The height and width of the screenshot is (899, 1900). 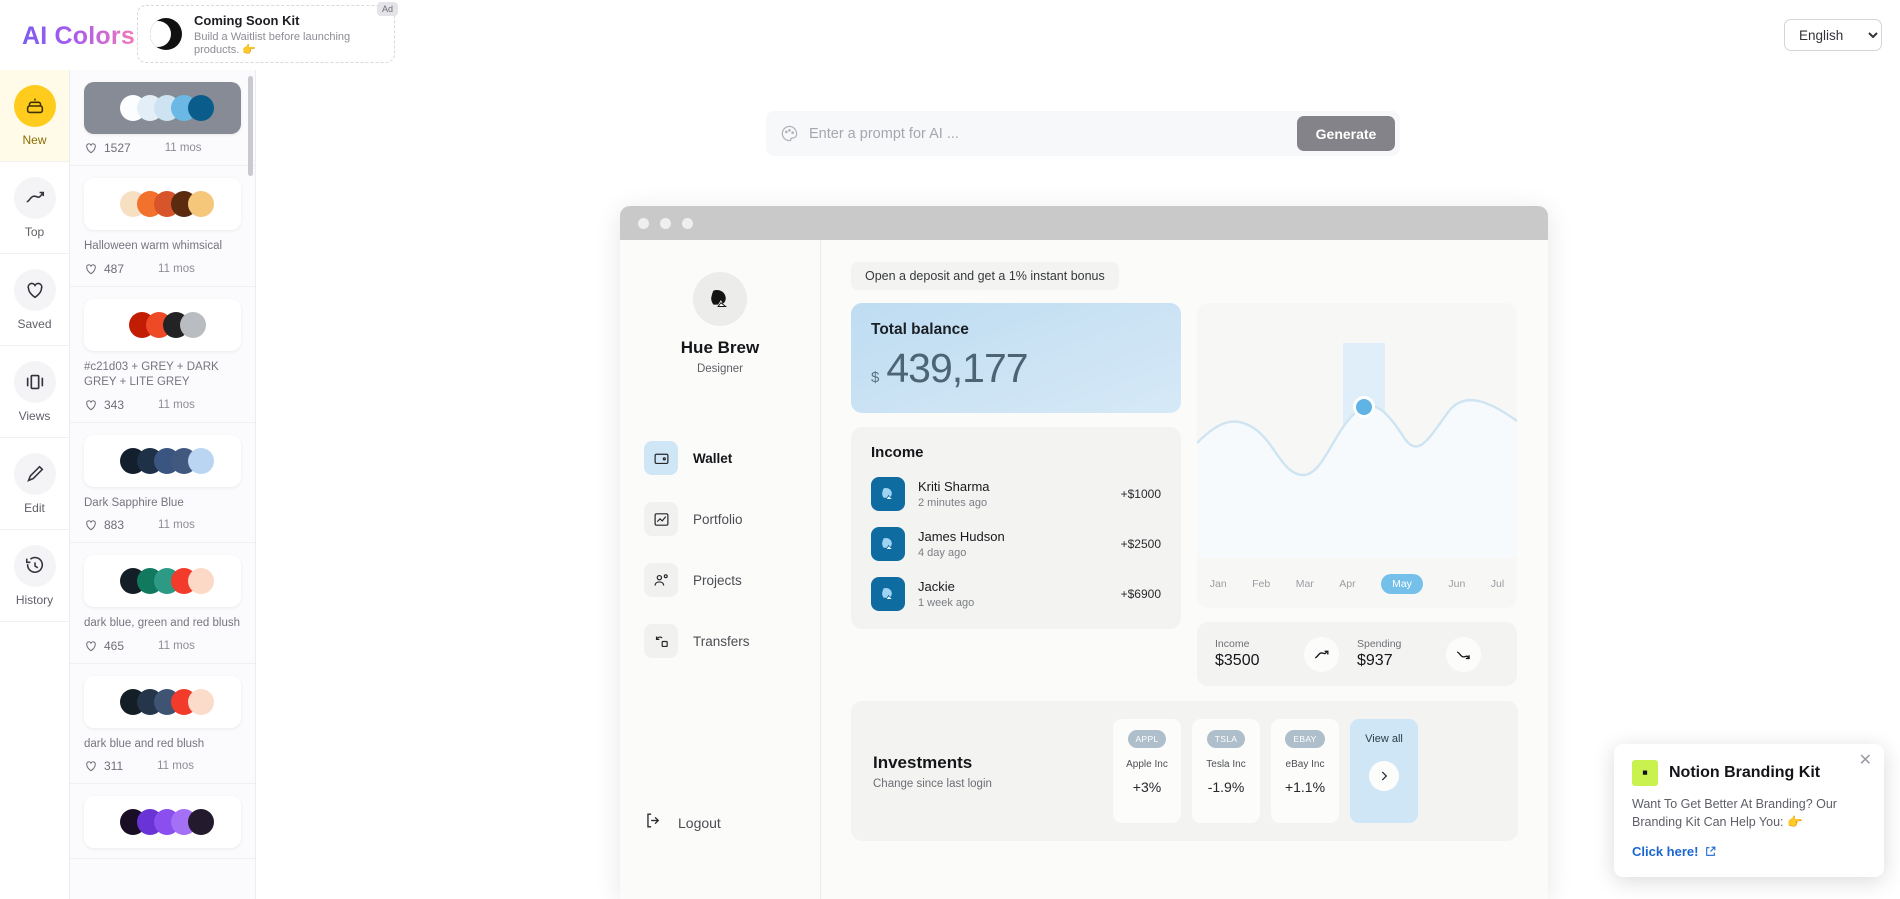 What do you see at coordinates (134, 502) in the screenshot?
I see `palette-name: Dark Sapphire Blue` at bounding box center [134, 502].